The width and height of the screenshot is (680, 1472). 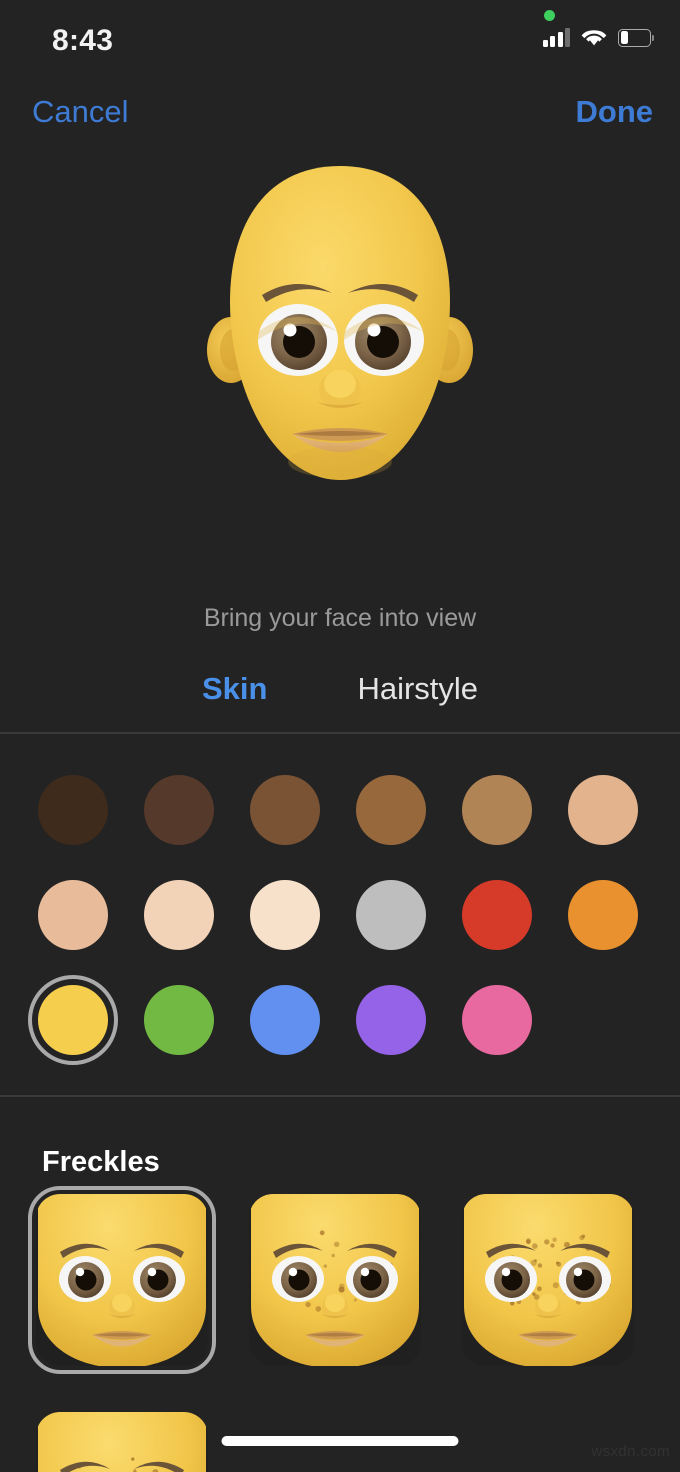 I want to click on swatch-selection-ring, so click(x=73, y=1020).